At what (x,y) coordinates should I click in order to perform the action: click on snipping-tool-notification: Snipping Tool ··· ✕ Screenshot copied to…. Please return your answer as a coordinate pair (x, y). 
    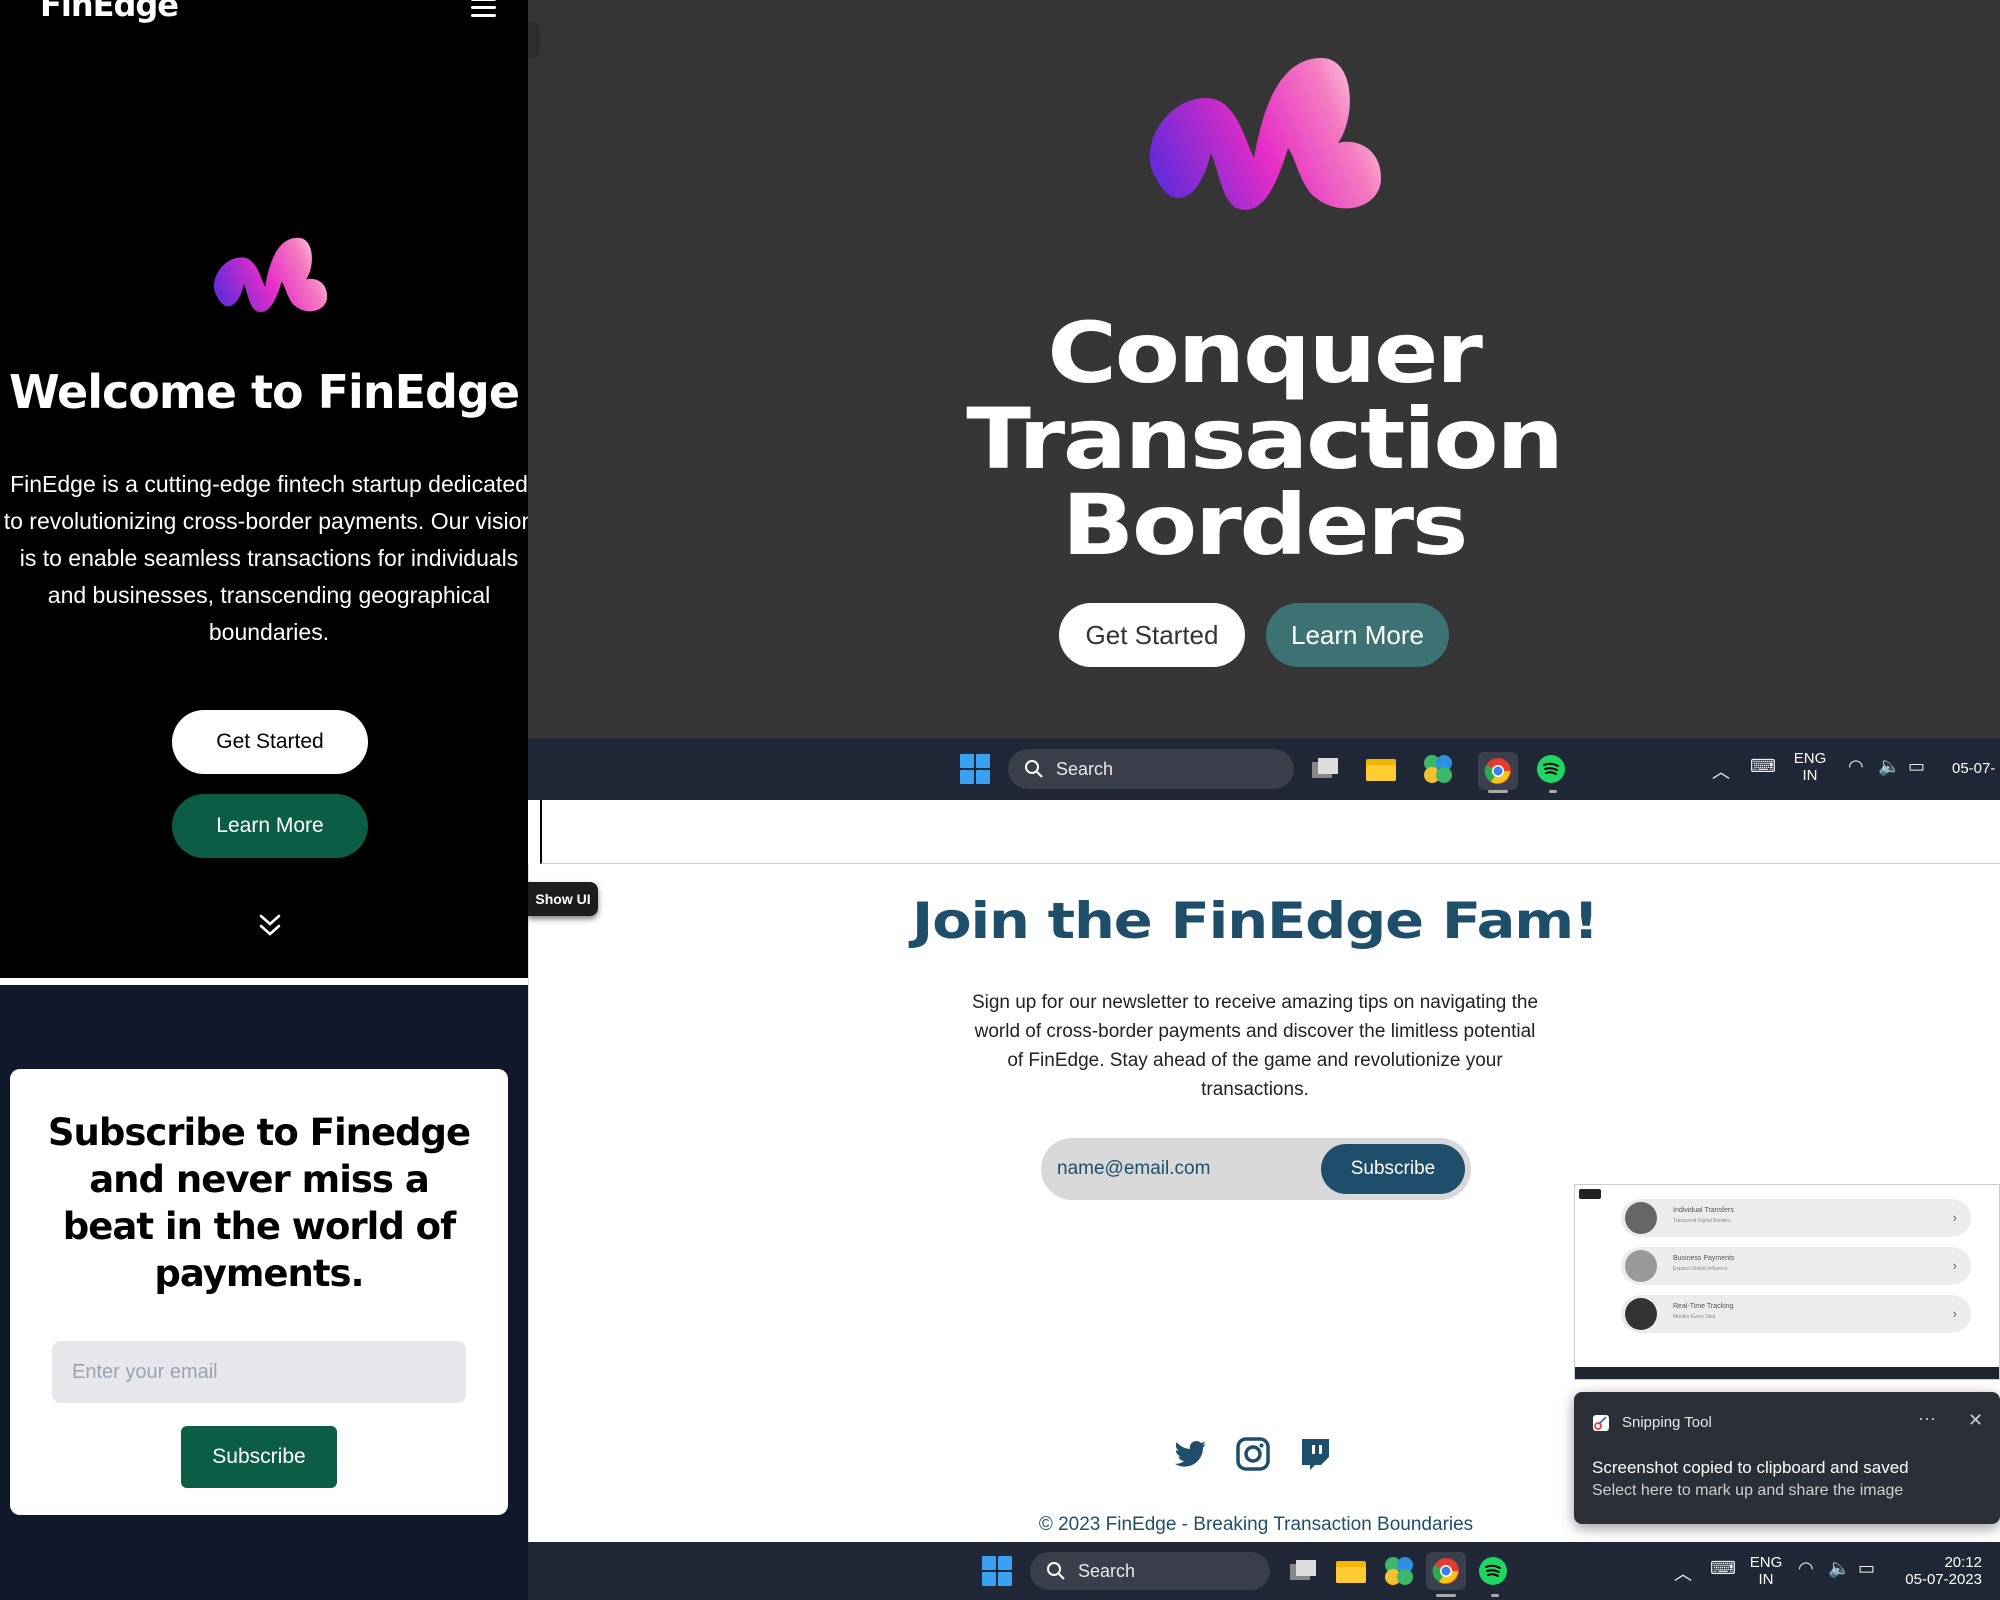
    Looking at the image, I should click on (1787, 1458).